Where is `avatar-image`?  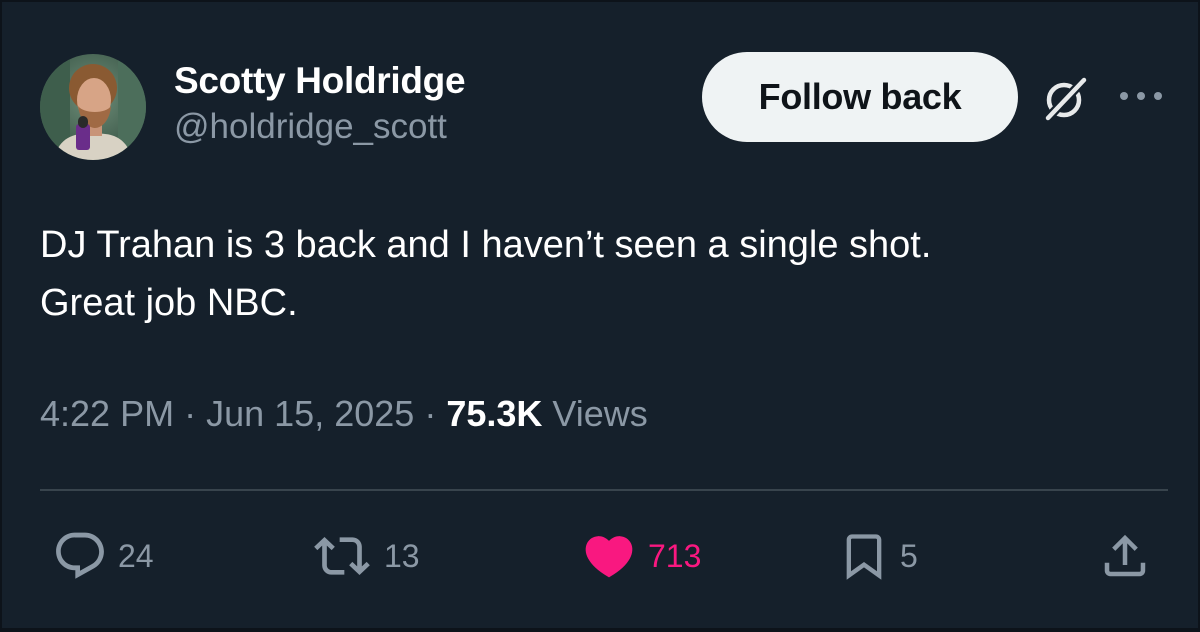 avatar-image is located at coordinates (93, 107).